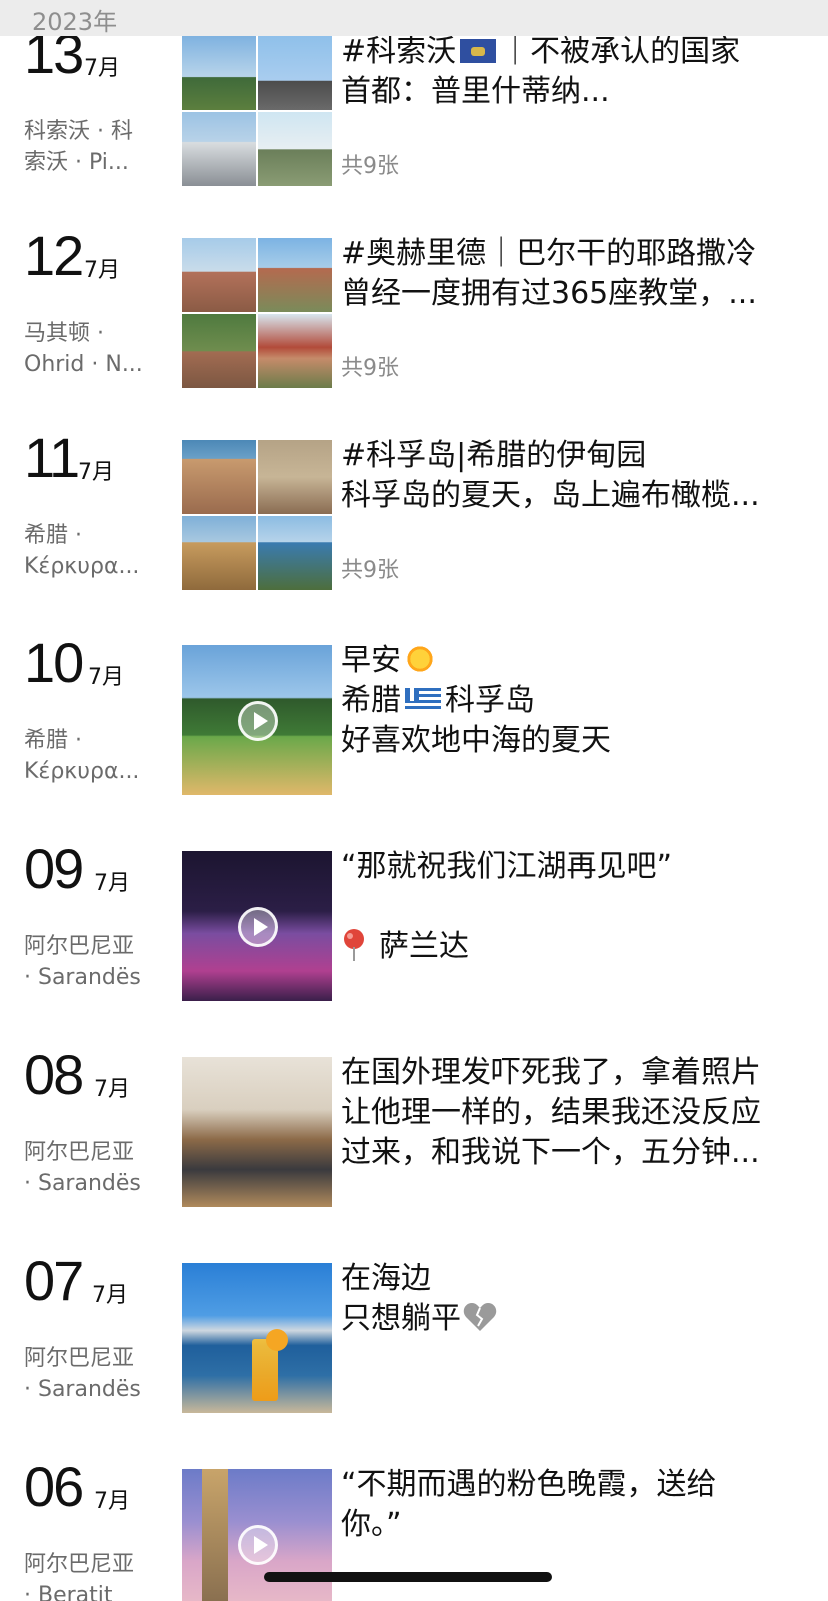 This screenshot has width=828, height=1601. I want to click on year-label: 2023年, so click(75, 22).